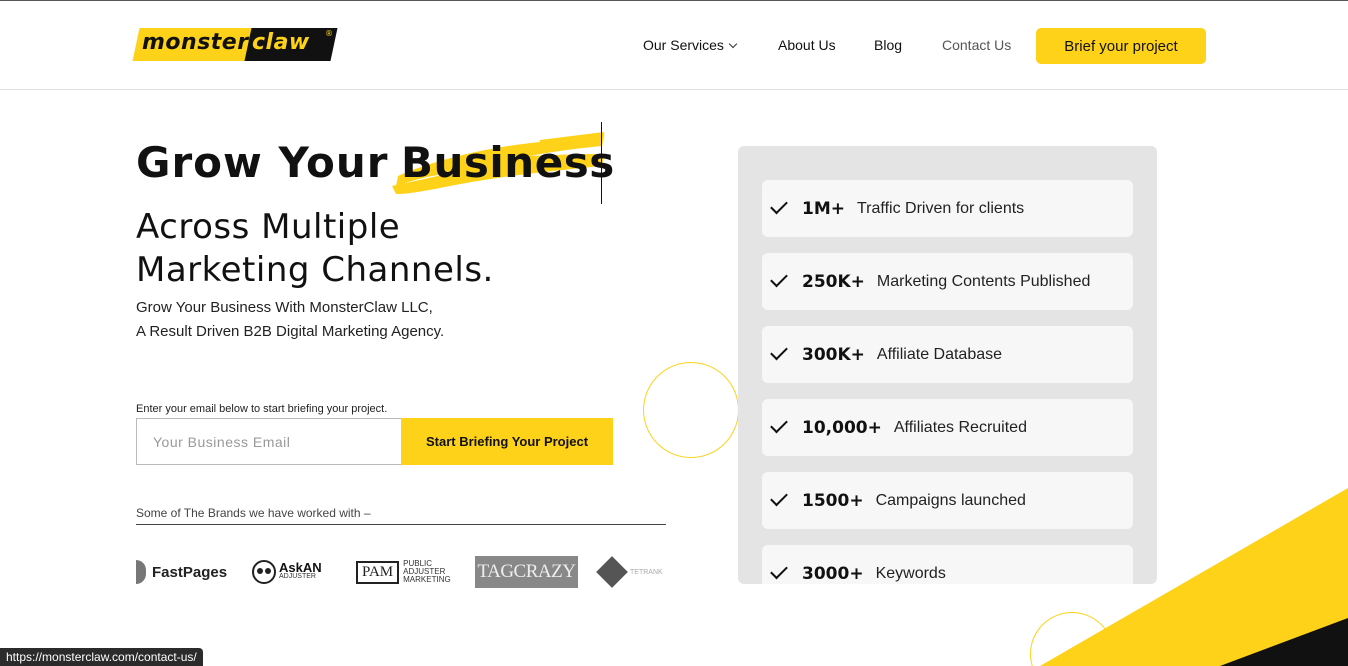 This screenshot has height=666, width=1348. I want to click on pam-box-text: PAM, so click(378, 572).